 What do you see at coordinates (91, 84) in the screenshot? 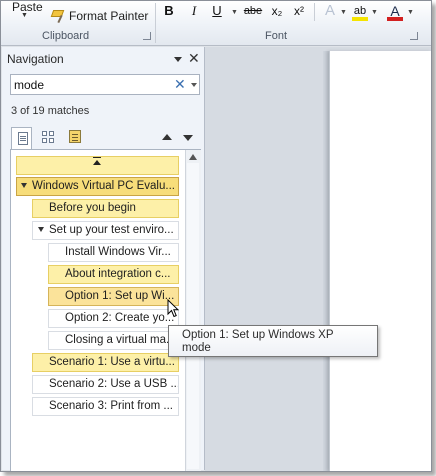
I see `search-input` at bounding box center [91, 84].